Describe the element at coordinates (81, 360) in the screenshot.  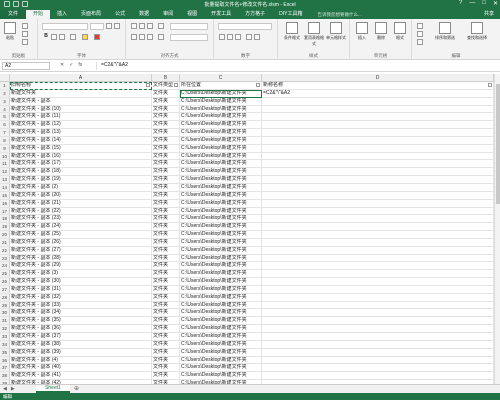
I see `cell-old-name: 新建文件夹 - 副本 (4)` at that location.